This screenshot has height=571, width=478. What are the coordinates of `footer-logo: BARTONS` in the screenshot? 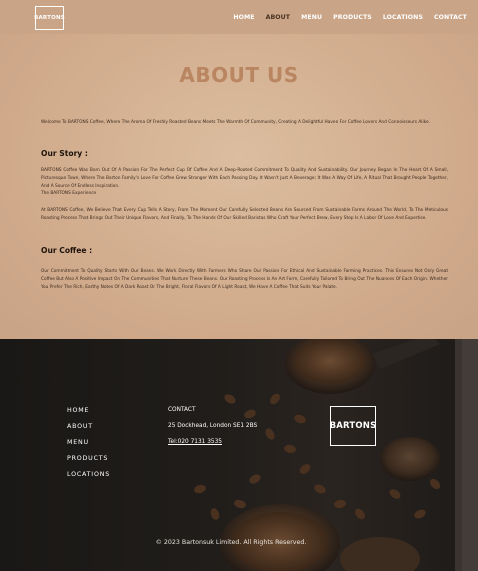 It's located at (353, 426).